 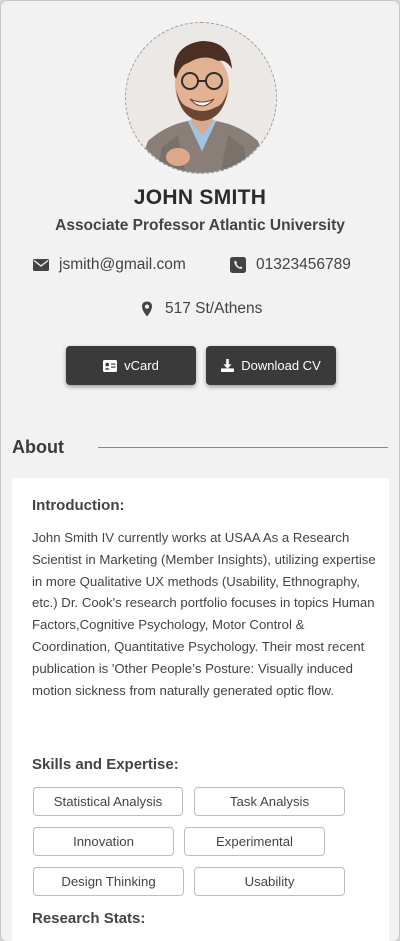 I want to click on vcard-button: vCard, so click(x=131, y=365).